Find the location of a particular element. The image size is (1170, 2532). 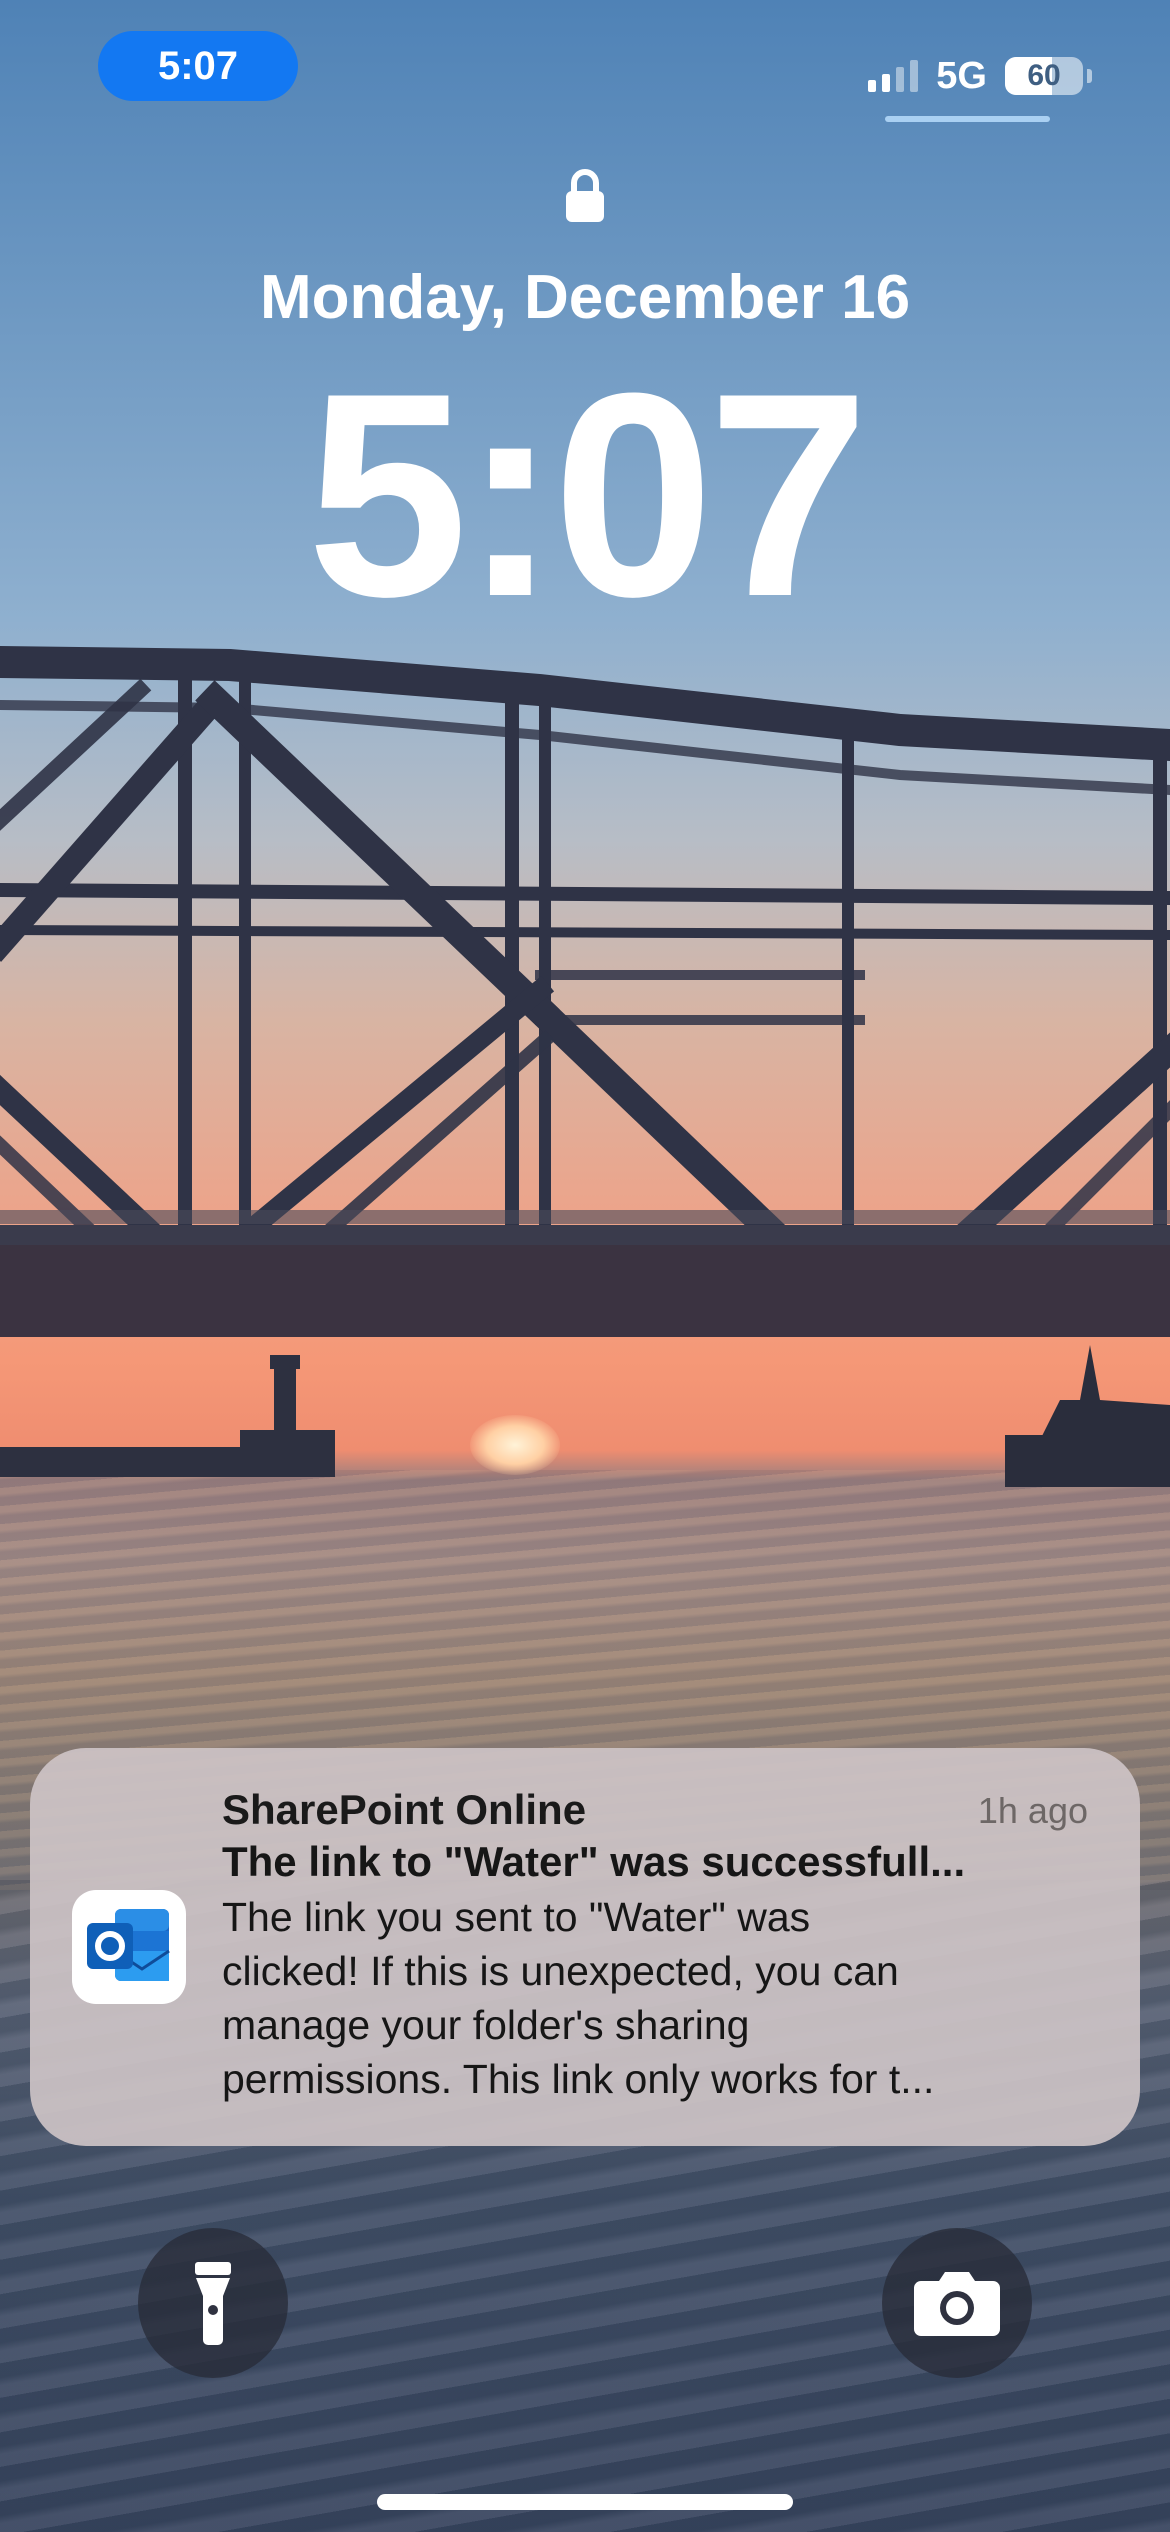

lock-screen-date: Monday, December 16 is located at coordinates (585, 297).